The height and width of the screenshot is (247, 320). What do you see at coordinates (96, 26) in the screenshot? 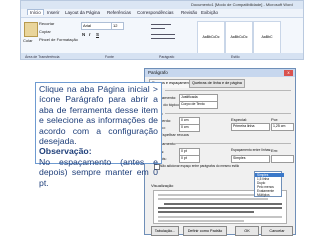
I see `font-name-select: Arial` at bounding box center [96, 26].